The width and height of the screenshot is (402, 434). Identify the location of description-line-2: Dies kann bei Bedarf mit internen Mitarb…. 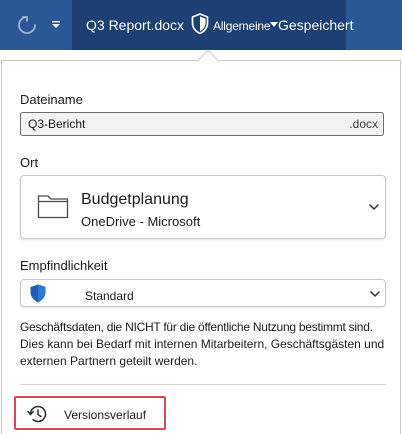
(202, 352).